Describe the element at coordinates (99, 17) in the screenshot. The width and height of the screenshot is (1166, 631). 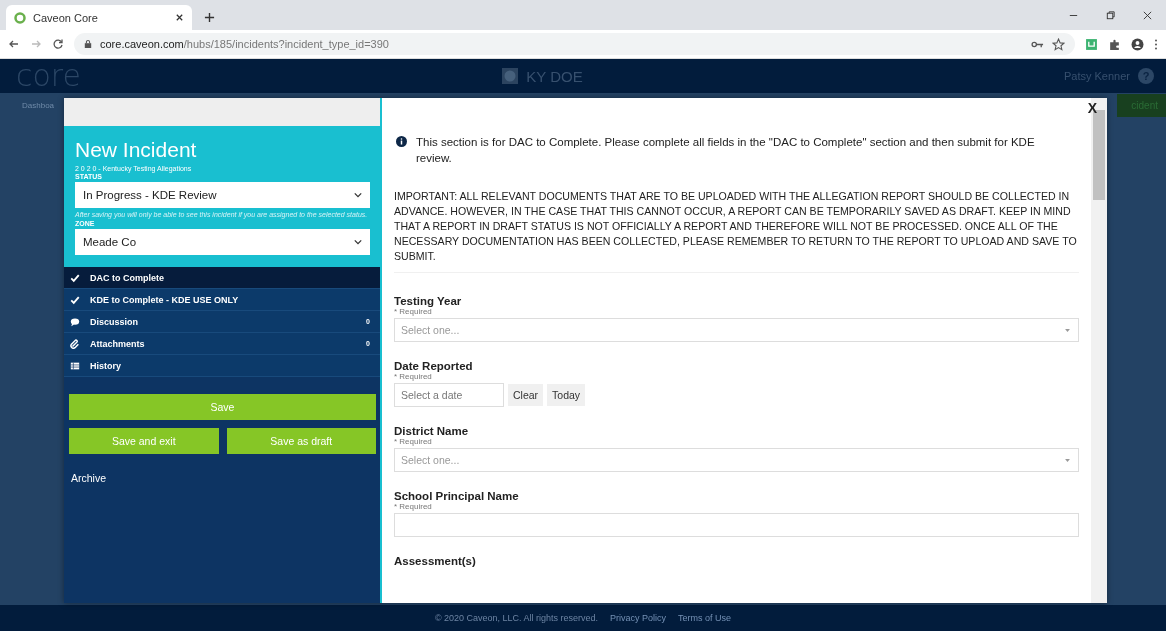
I see `browser-tab: Caveon Core` at that location.